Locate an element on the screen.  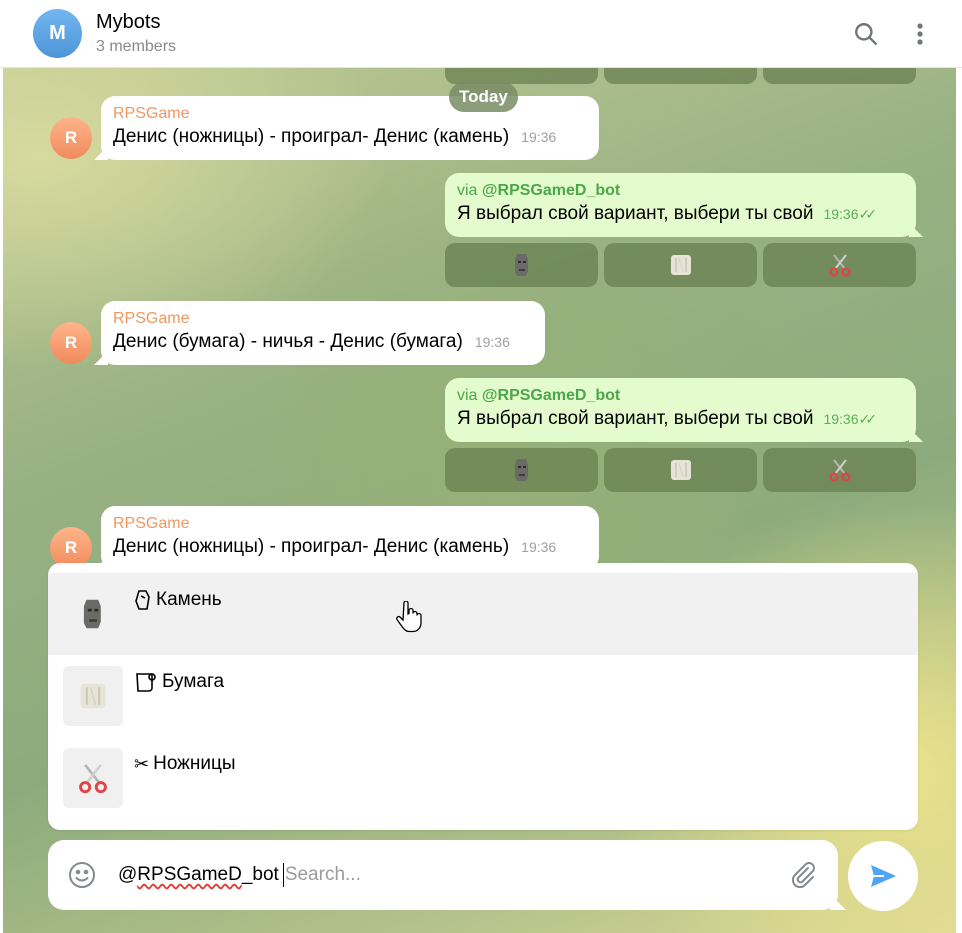
chat-avatar: M is located at coordinates (57, 33).